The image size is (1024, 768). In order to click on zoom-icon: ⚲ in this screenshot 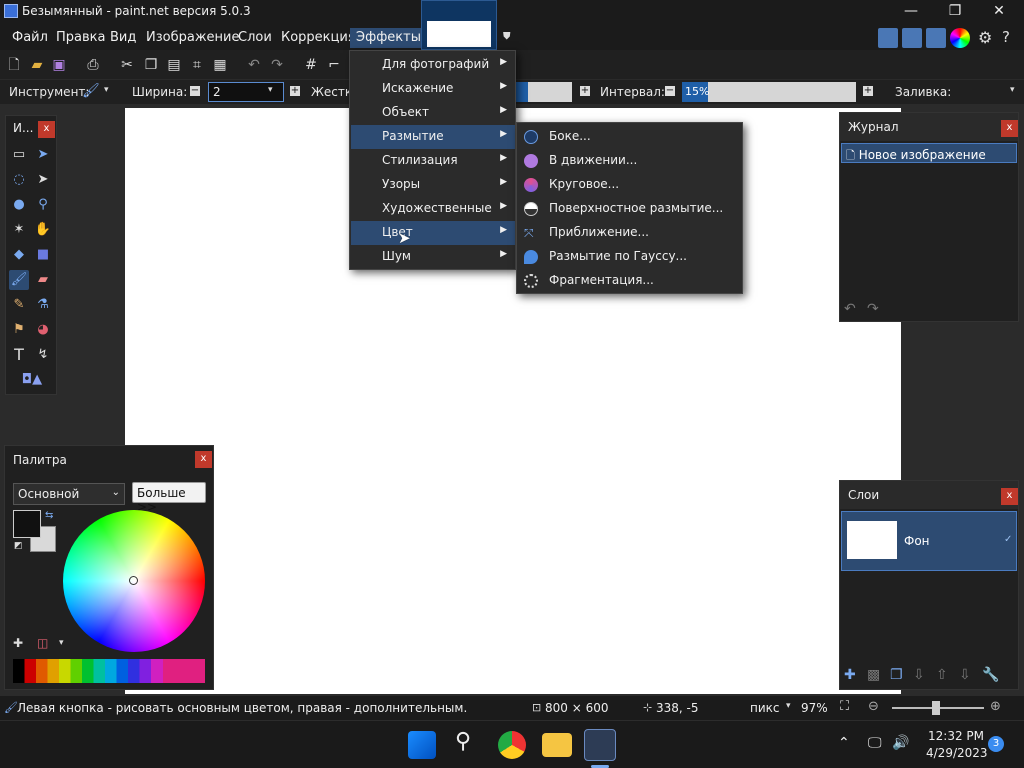, I will do `click(43, 205)`.